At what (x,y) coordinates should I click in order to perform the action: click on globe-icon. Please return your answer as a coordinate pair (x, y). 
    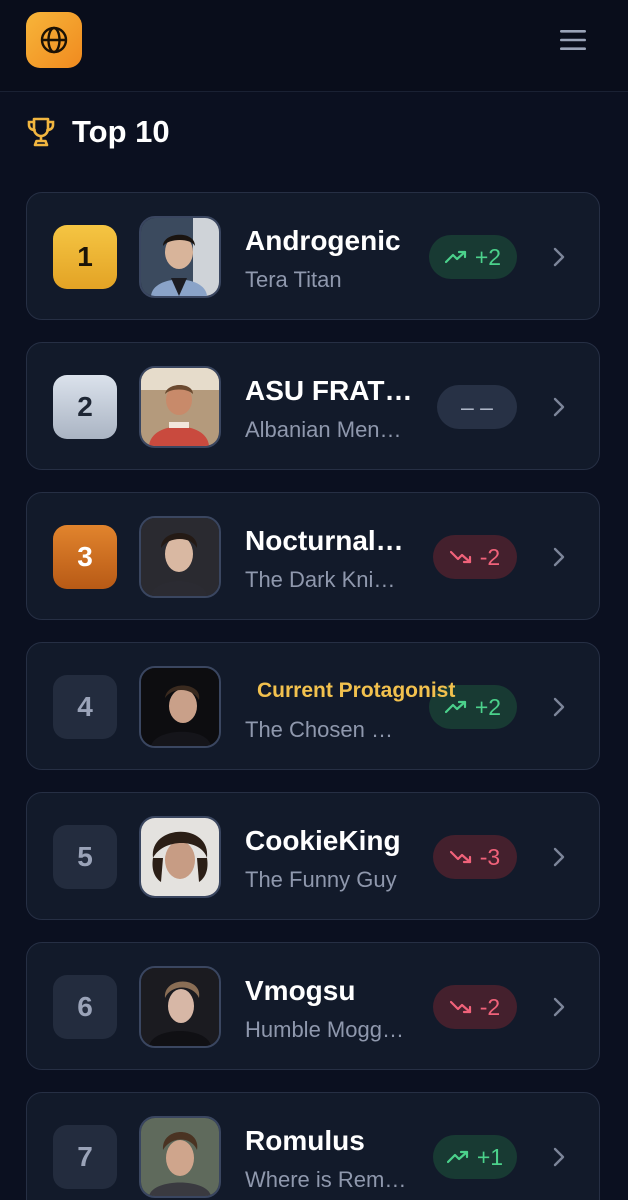
    Looking at the image, I should click on (54, 40).